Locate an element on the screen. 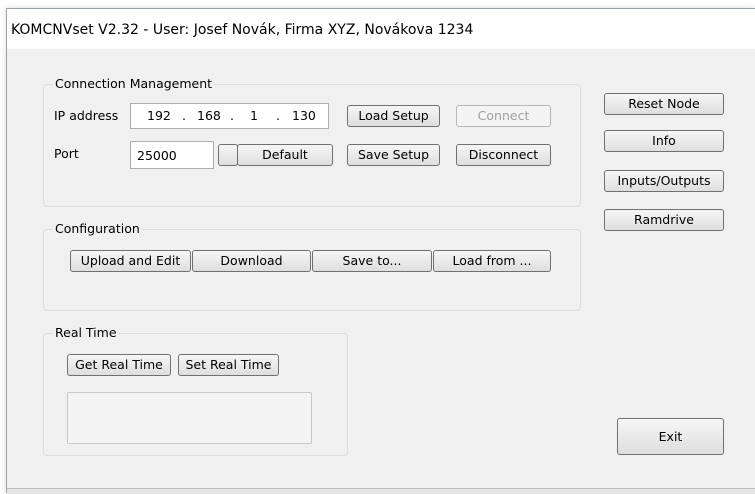  upload-and-edit-button: Upload and Edit is located at coordinates (130, 261).